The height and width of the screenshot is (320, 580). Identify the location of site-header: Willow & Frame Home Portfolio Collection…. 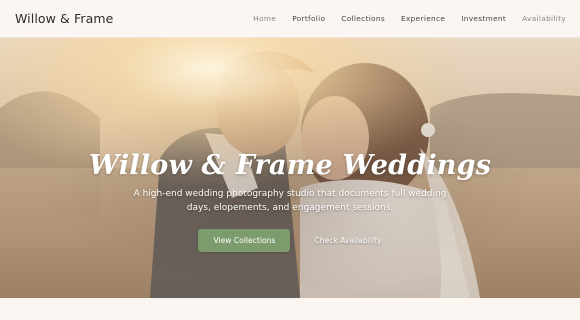
(290, 19).